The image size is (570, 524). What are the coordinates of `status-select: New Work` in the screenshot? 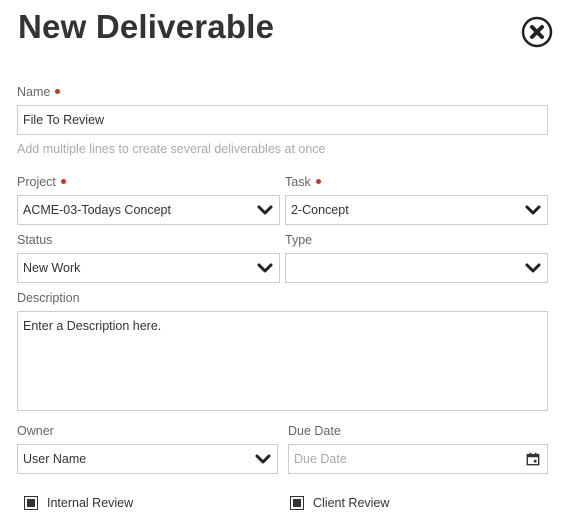 It's located at (148, 268).